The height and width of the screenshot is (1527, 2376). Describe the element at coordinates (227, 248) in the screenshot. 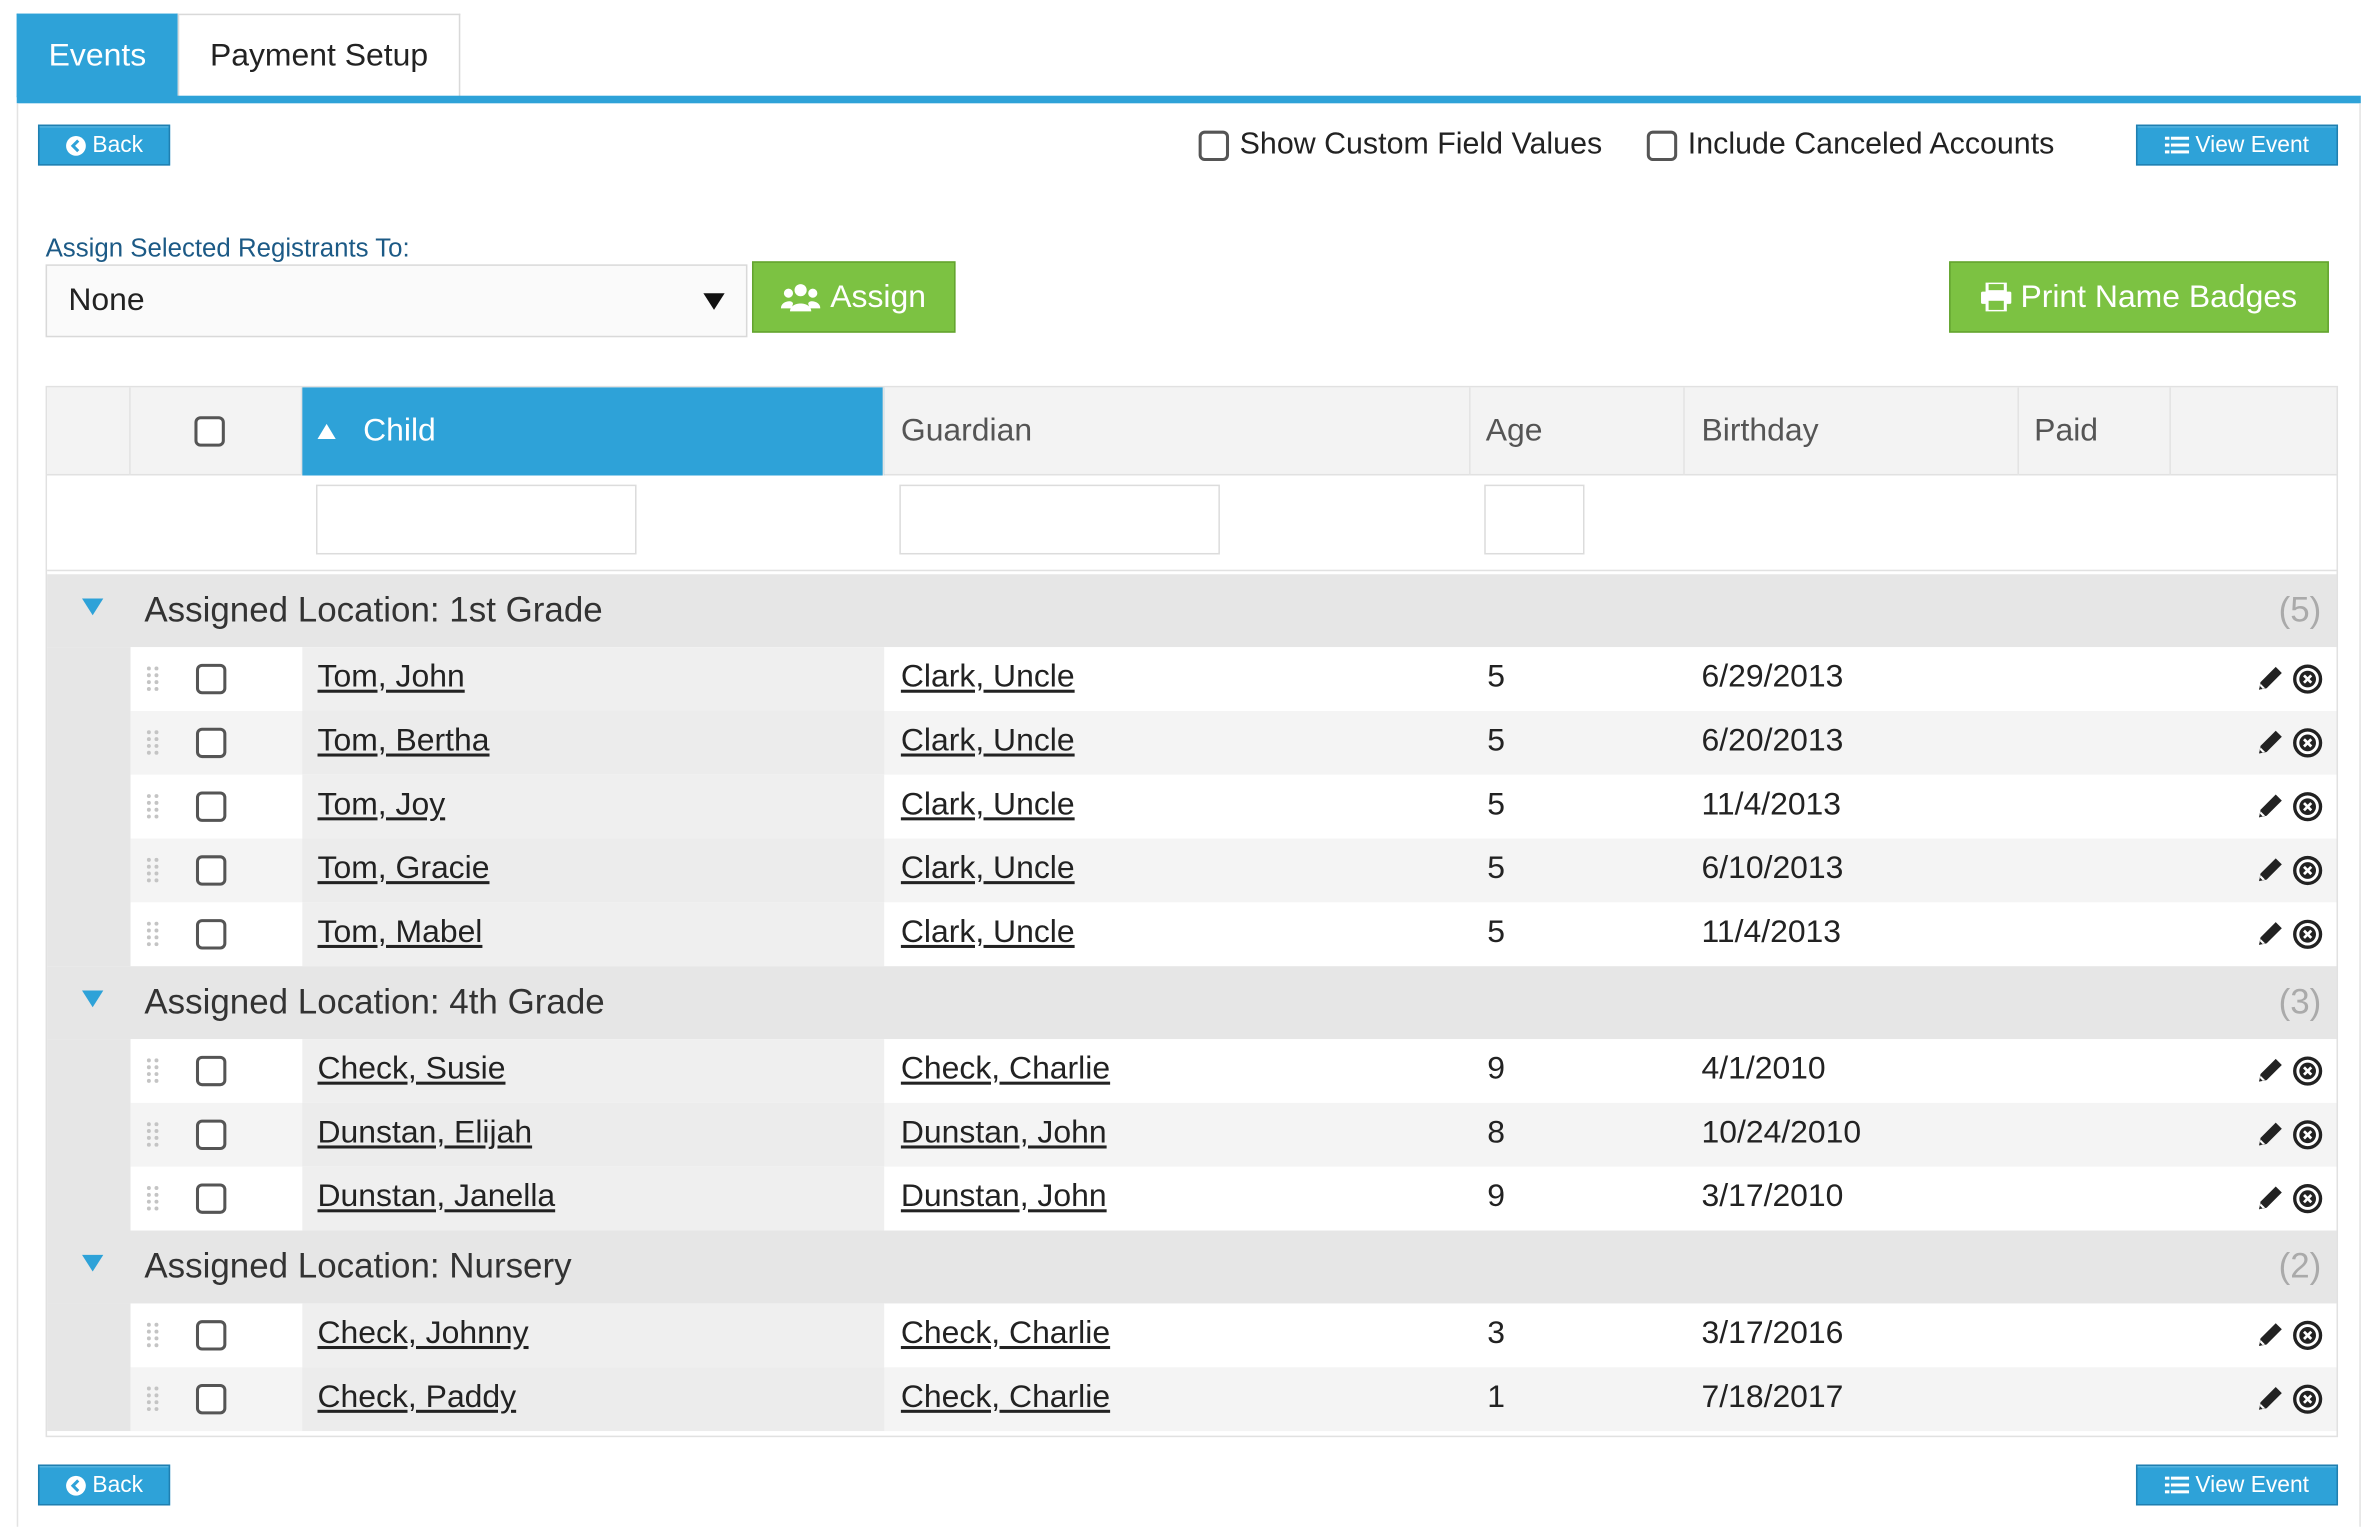

I see `assign-label: Assign Selected Registrants To:` at that location.